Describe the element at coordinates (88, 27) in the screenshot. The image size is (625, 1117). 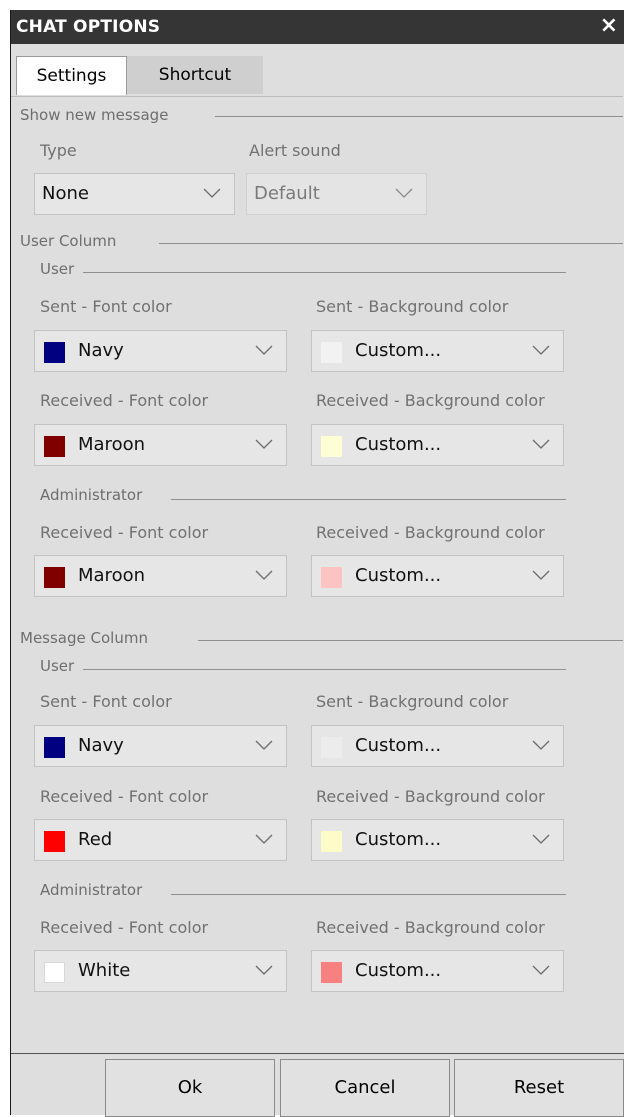
I see `window-title: CHAT OPTIONS` at that location.